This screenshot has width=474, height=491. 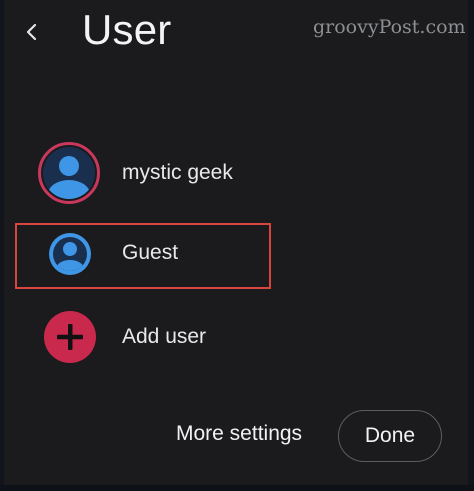 I want to click on account-circle-icon, so click(x=69, y=175).